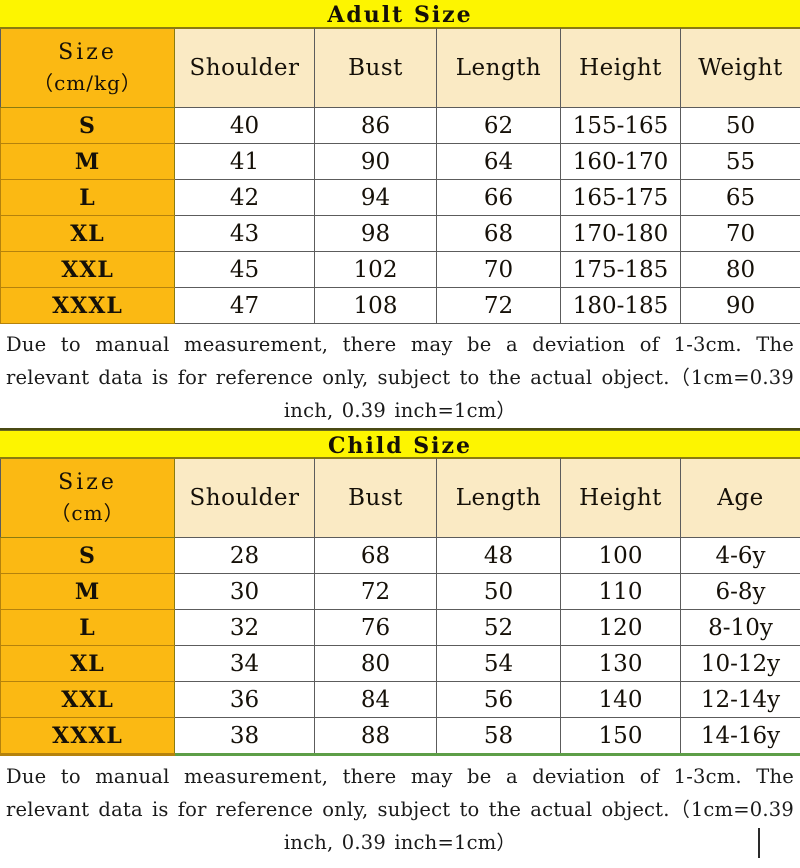 This screenshot has height=868, width=800. What do you see at coordinates (620, 591) in the screenshot?
I see `child-cell-height: 110` at bounding box center [620, 591].